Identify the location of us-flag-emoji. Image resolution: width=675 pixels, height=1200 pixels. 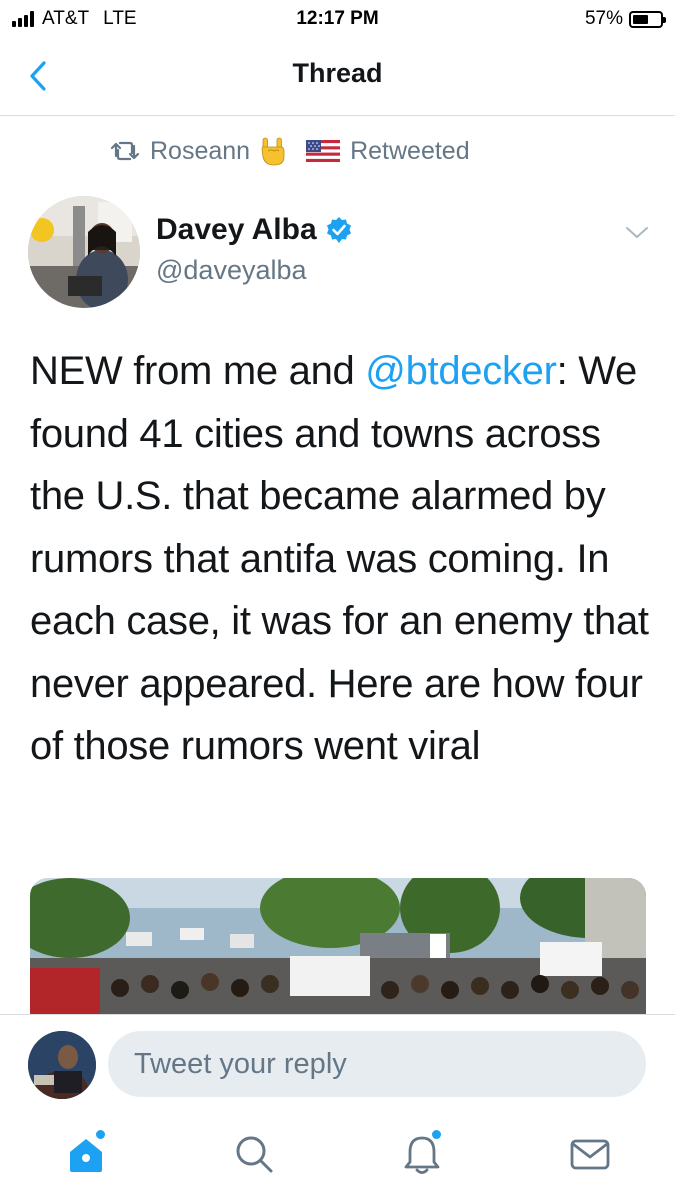
(323, 151).